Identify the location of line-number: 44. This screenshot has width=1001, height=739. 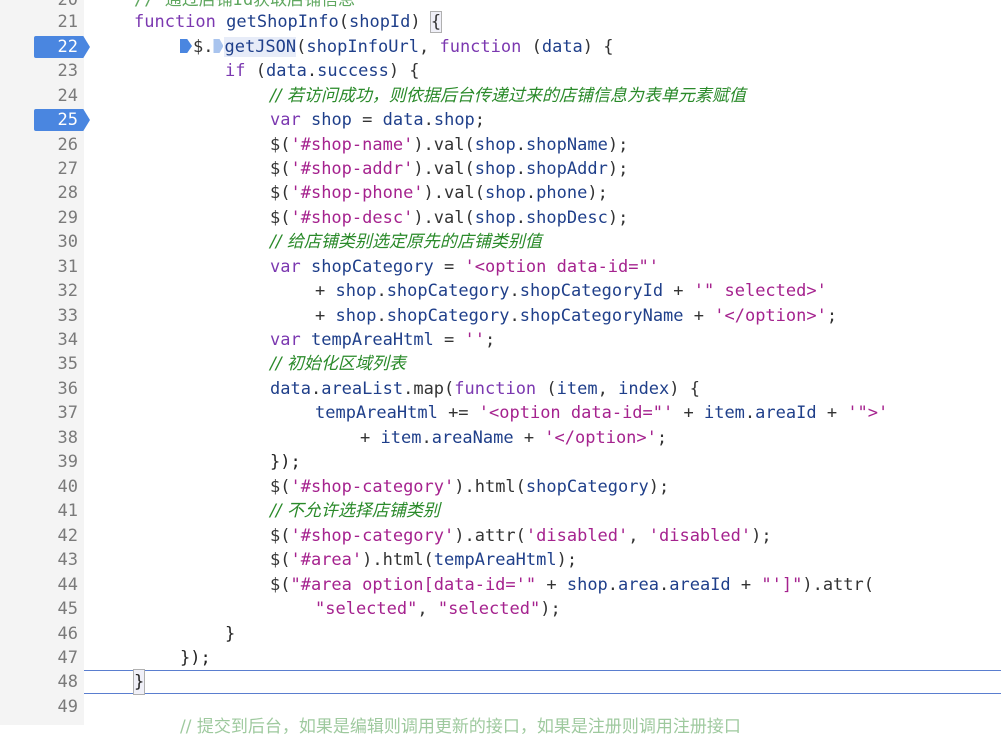
(39, 585).